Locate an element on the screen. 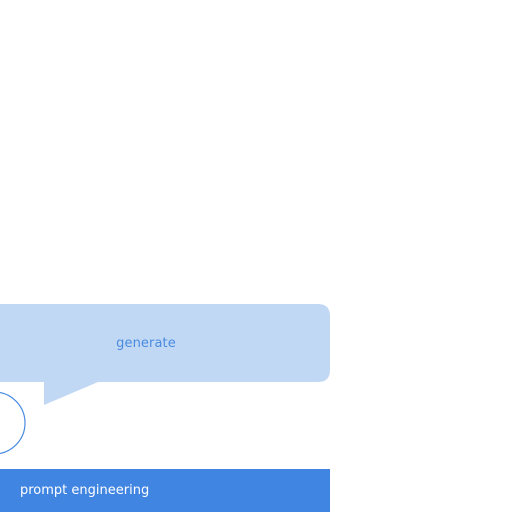  bottom-bar-label: prompt engineering is located at coordinates (85, 490).